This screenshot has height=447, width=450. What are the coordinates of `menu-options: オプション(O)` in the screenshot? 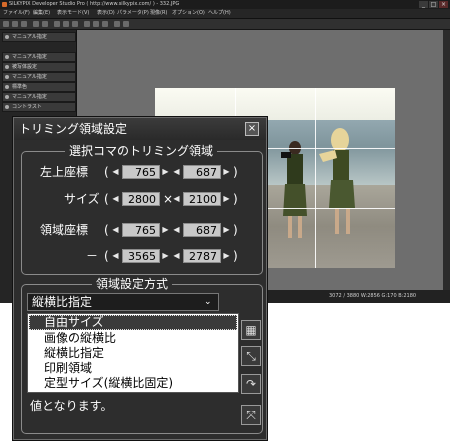 It's located at (188, 13).